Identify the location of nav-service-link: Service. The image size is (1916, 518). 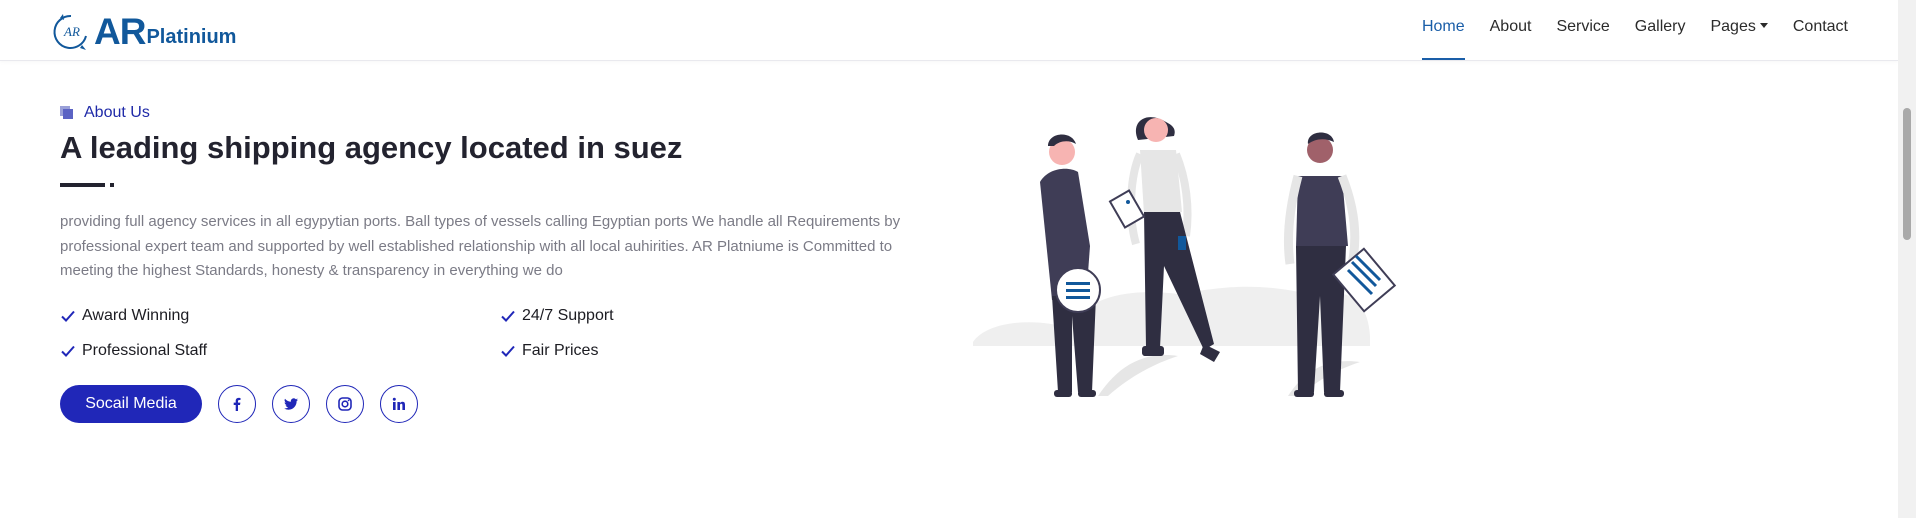
(1582, 30).